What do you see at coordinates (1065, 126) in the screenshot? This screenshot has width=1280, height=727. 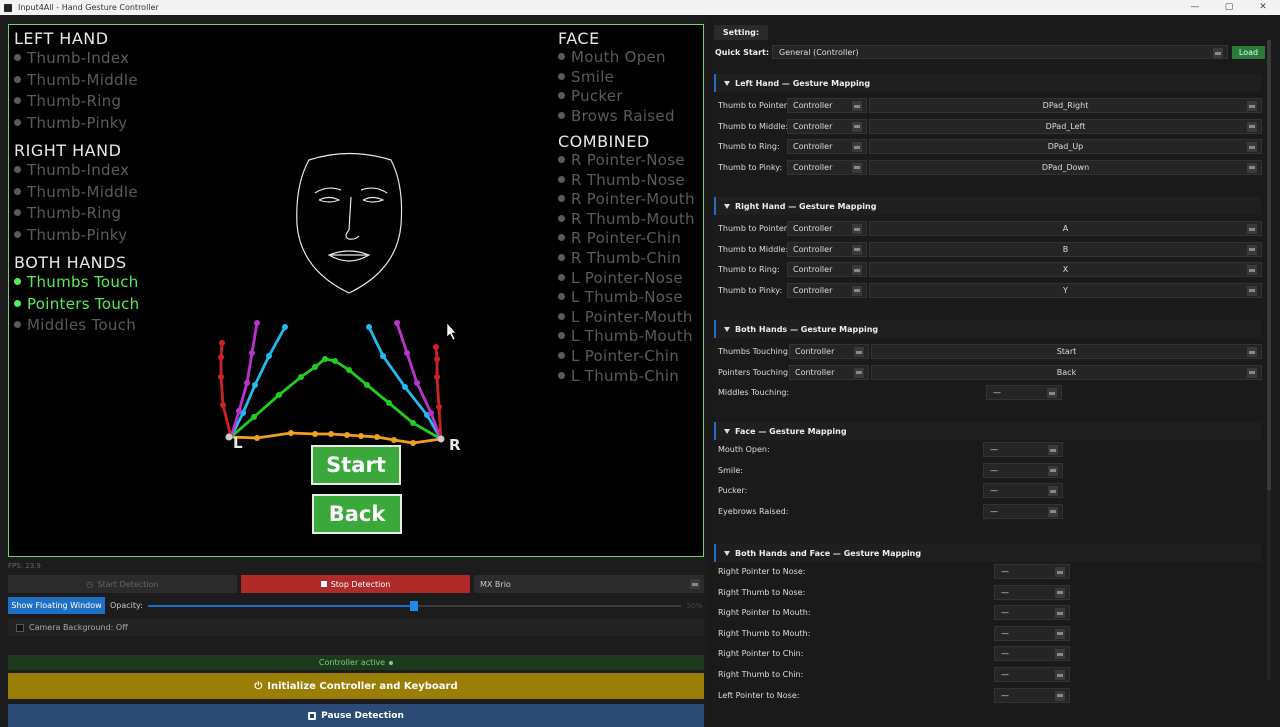 I see `action-select: DPad_Left` at bounding box center [1065, 126].